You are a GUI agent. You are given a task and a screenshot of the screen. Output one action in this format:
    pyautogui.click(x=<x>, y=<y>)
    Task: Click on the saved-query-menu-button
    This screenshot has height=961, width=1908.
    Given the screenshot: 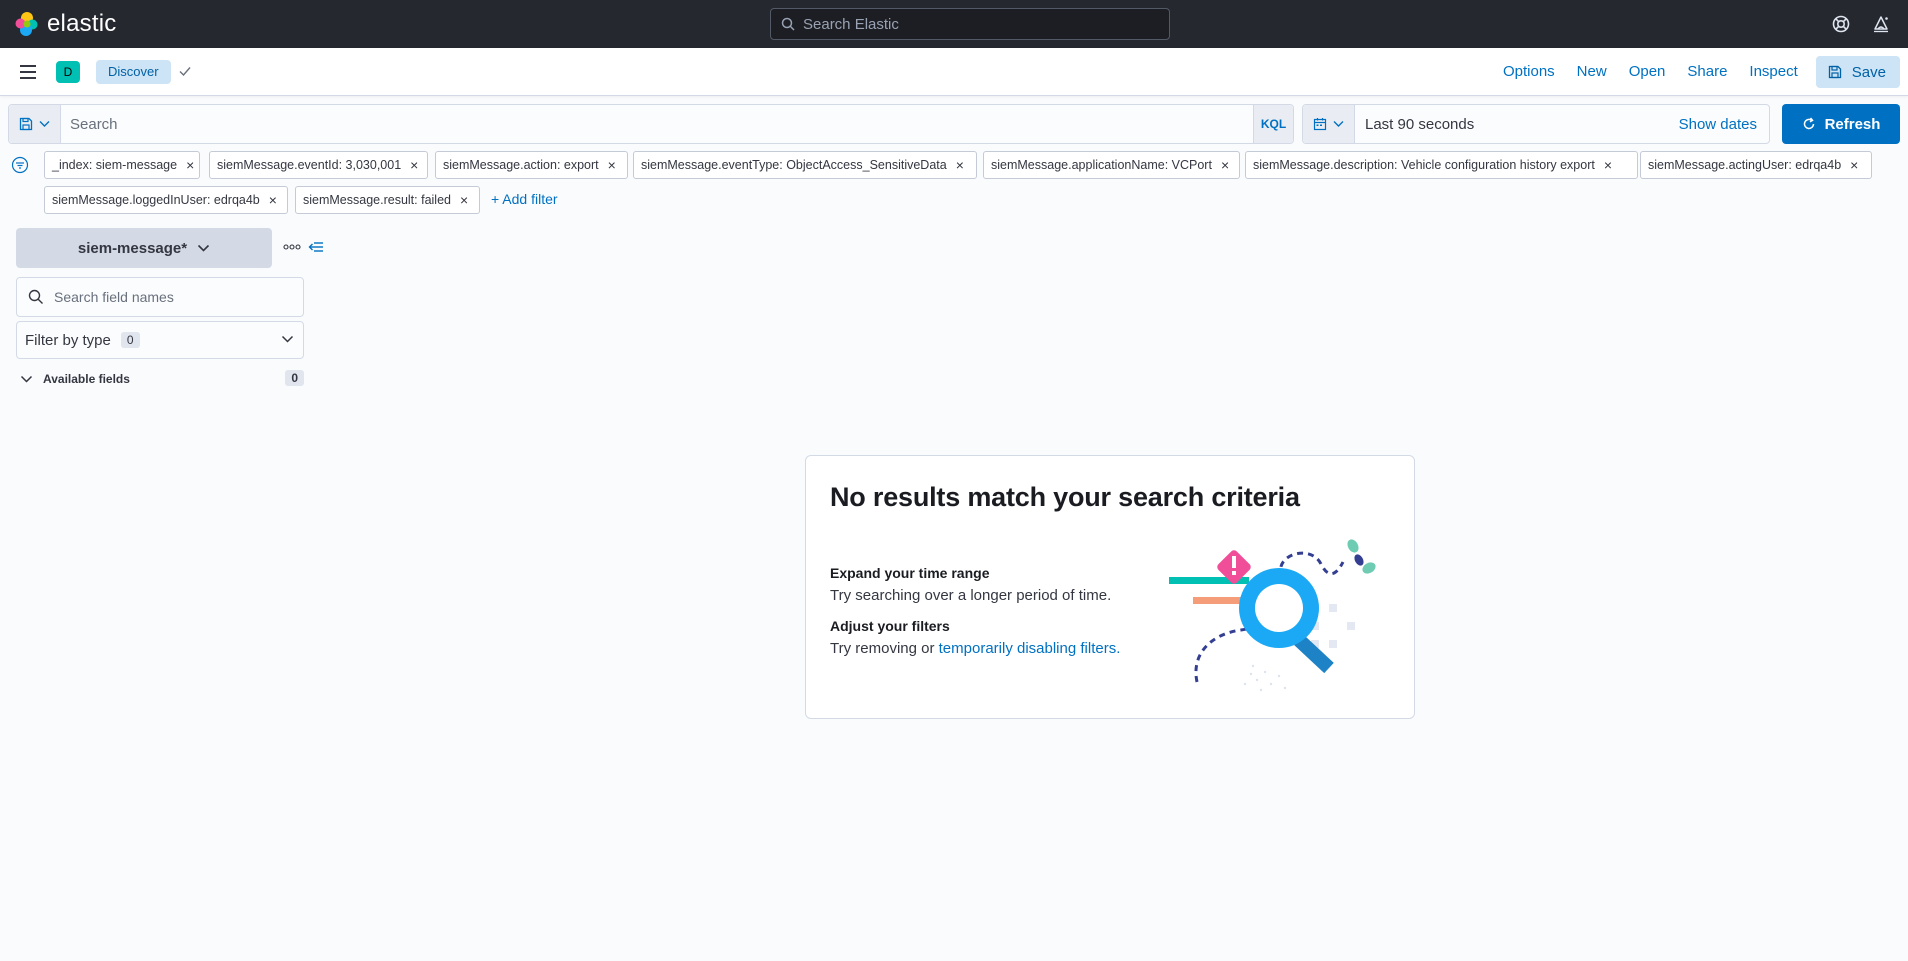 What is the action you would take?
    pyautogui.click(x=35, y=124)
    